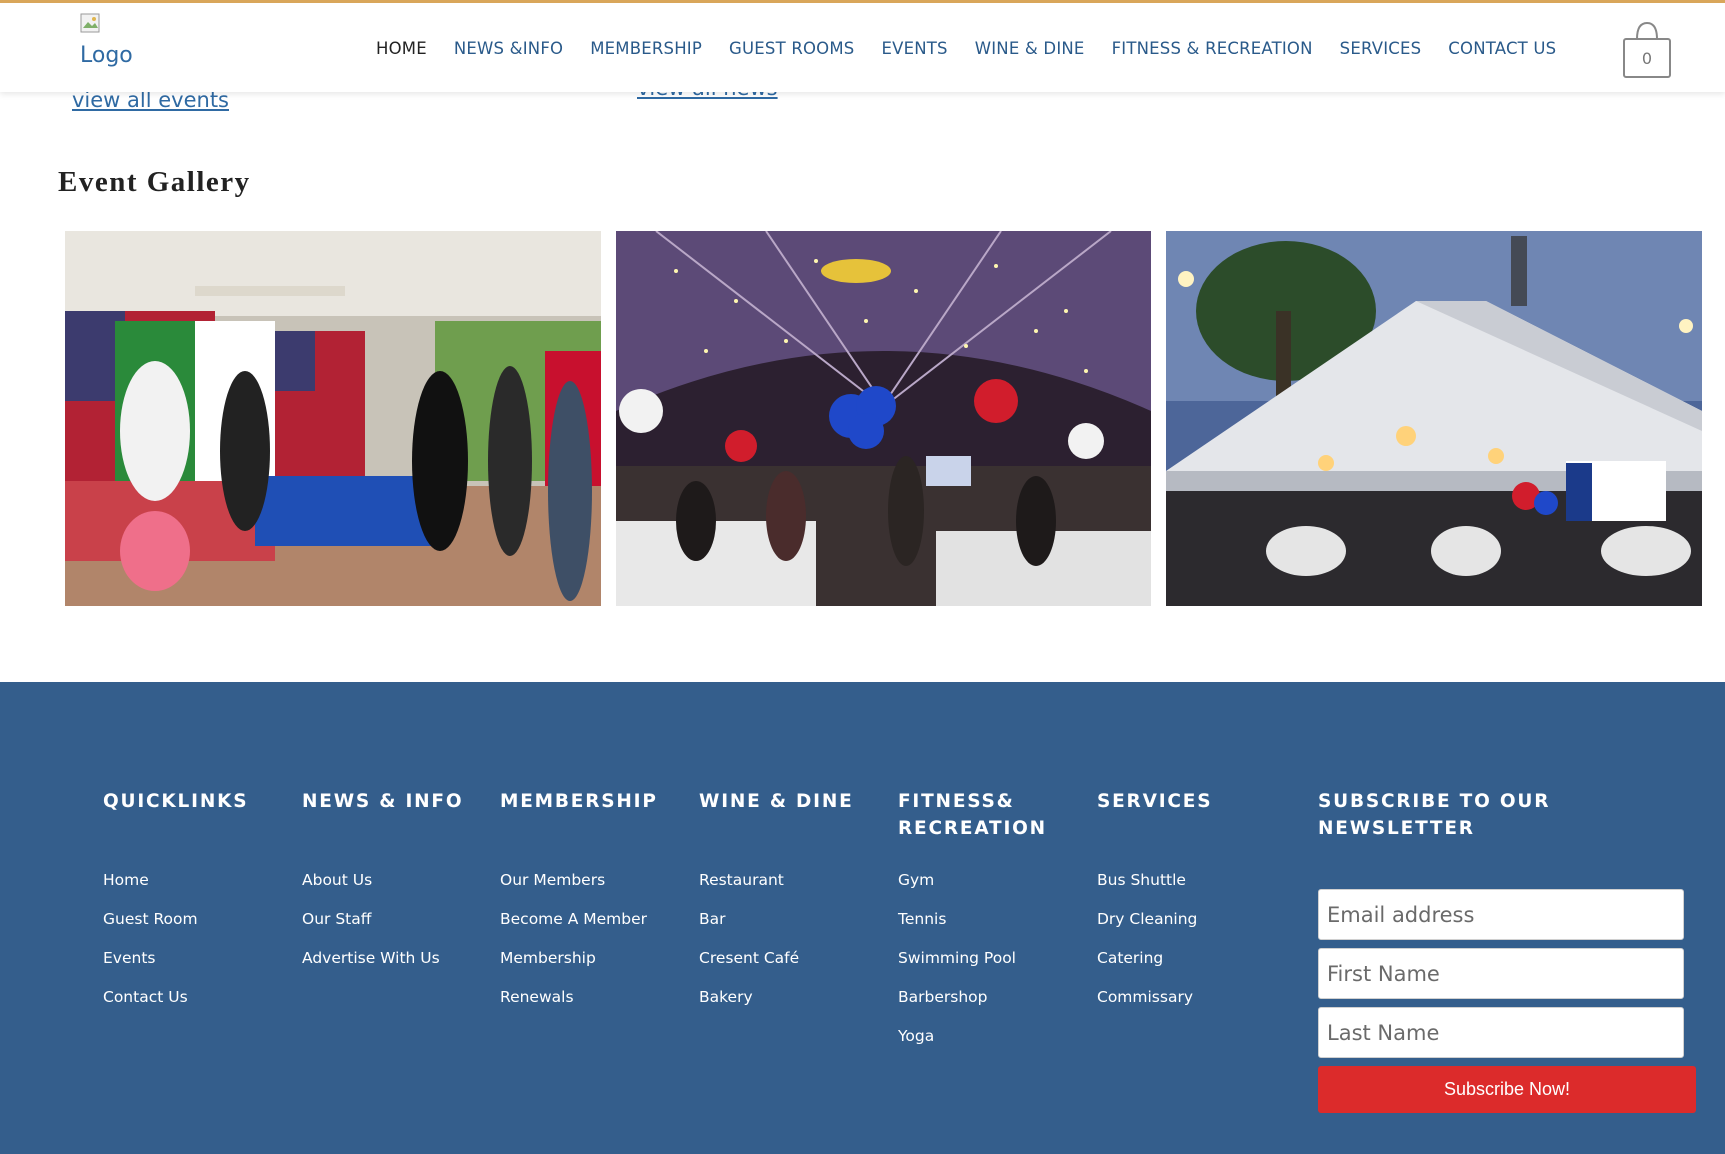 The image size is (1725, 1154). I want to click on email-field, so click(1501, 914).